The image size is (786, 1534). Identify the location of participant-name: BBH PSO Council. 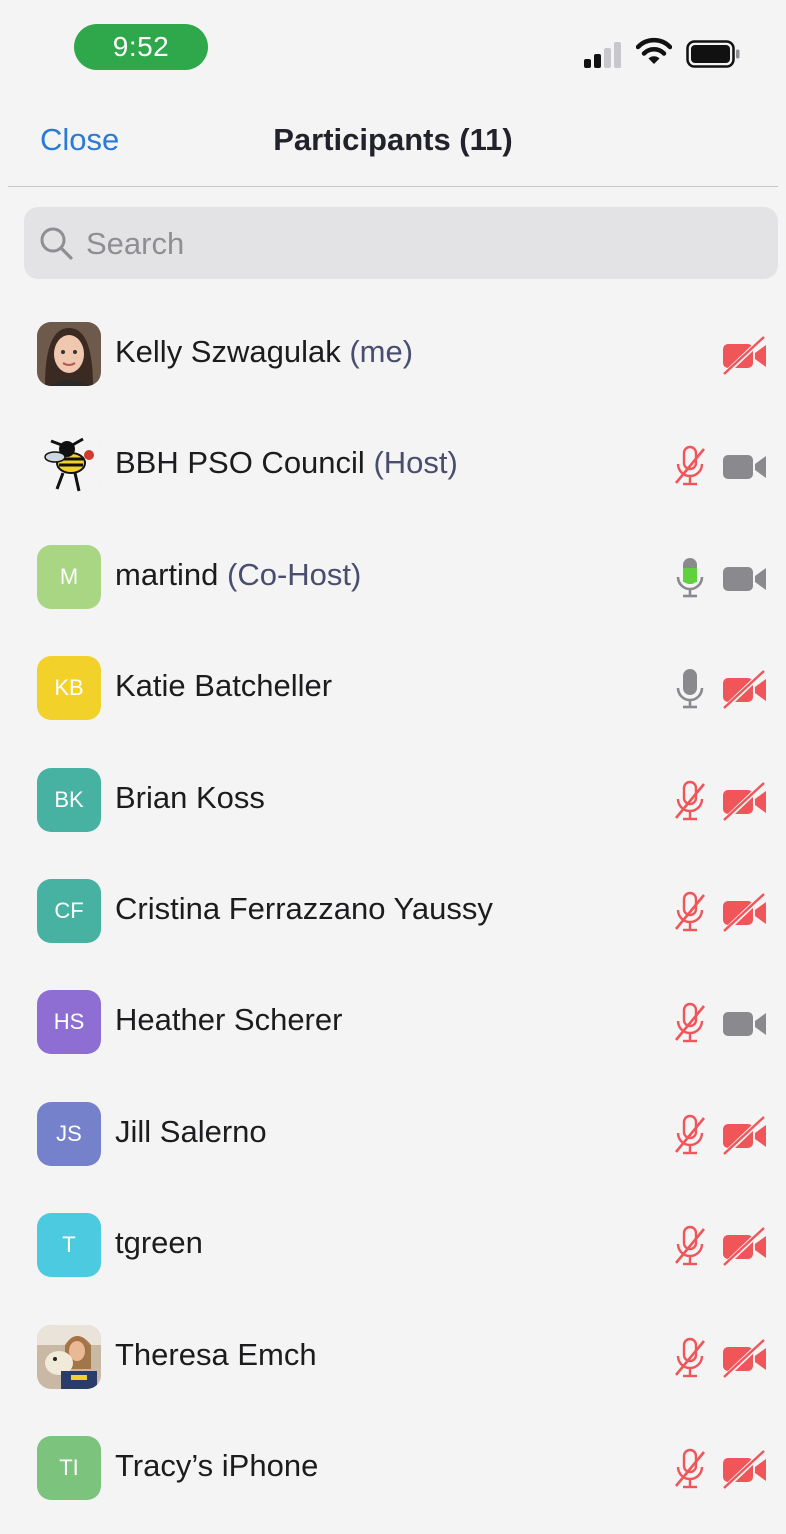
(240, 463).